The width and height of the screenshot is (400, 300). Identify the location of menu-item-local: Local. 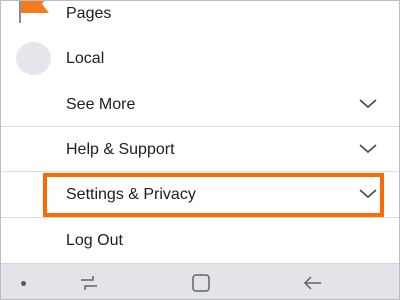
(200, 58).